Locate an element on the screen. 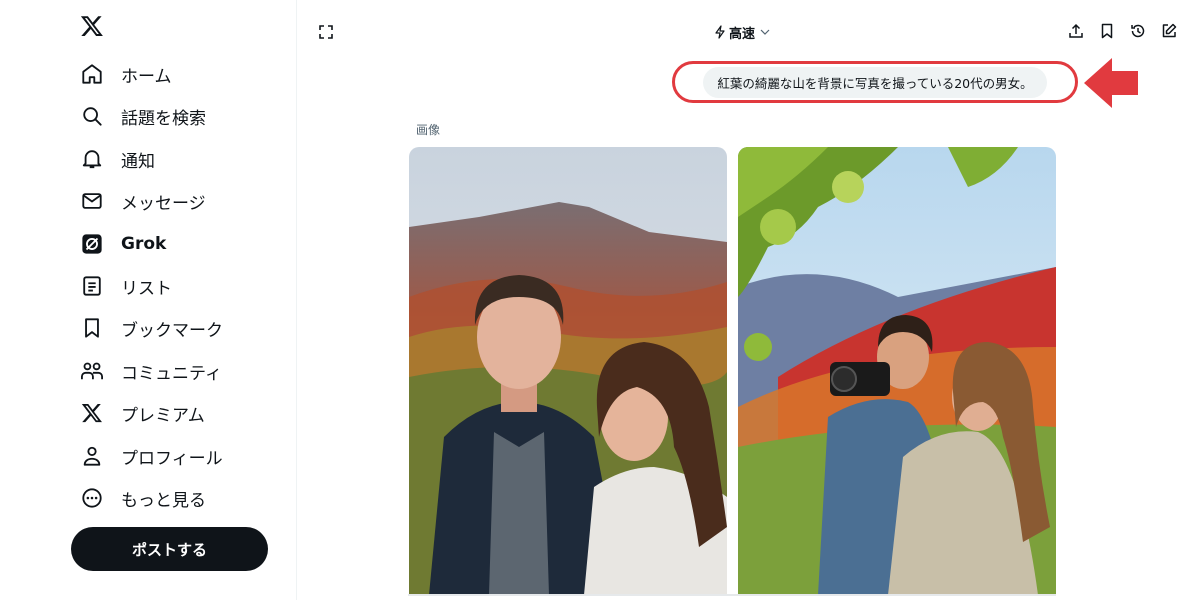 This screenshot has height=600, width=1200. sidebar-item-label: ホーム is located at coordinates (146, 76).